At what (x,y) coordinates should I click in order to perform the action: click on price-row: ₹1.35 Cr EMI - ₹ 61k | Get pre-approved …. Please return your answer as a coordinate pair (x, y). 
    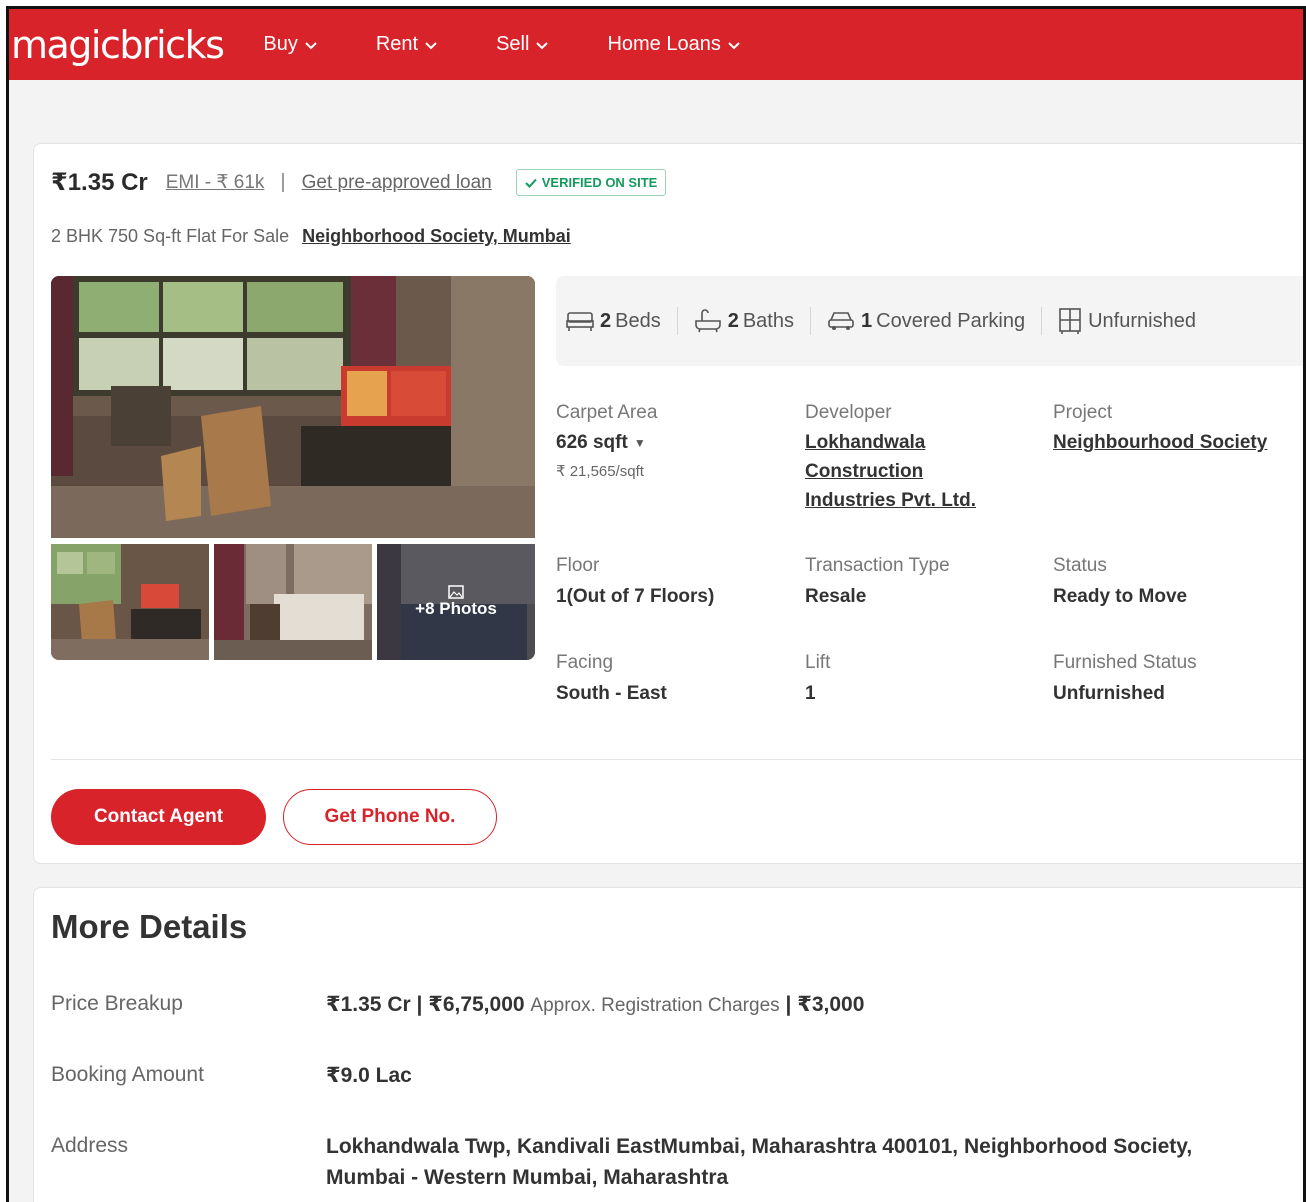
    Looking at the image, I should click on (359, 182).